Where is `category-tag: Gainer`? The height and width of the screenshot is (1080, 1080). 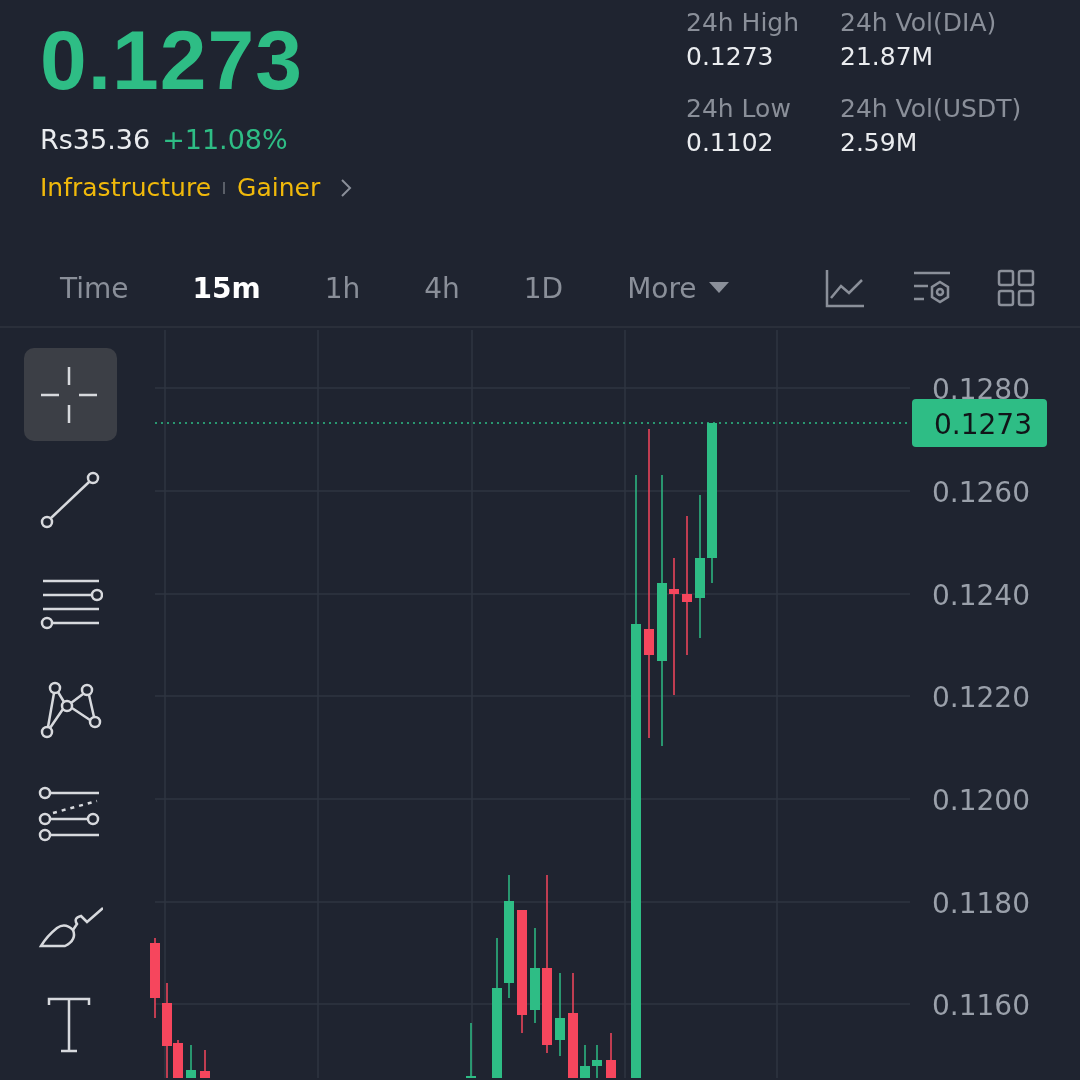
category-tag: Gainer is located at coordinates (279, 187).